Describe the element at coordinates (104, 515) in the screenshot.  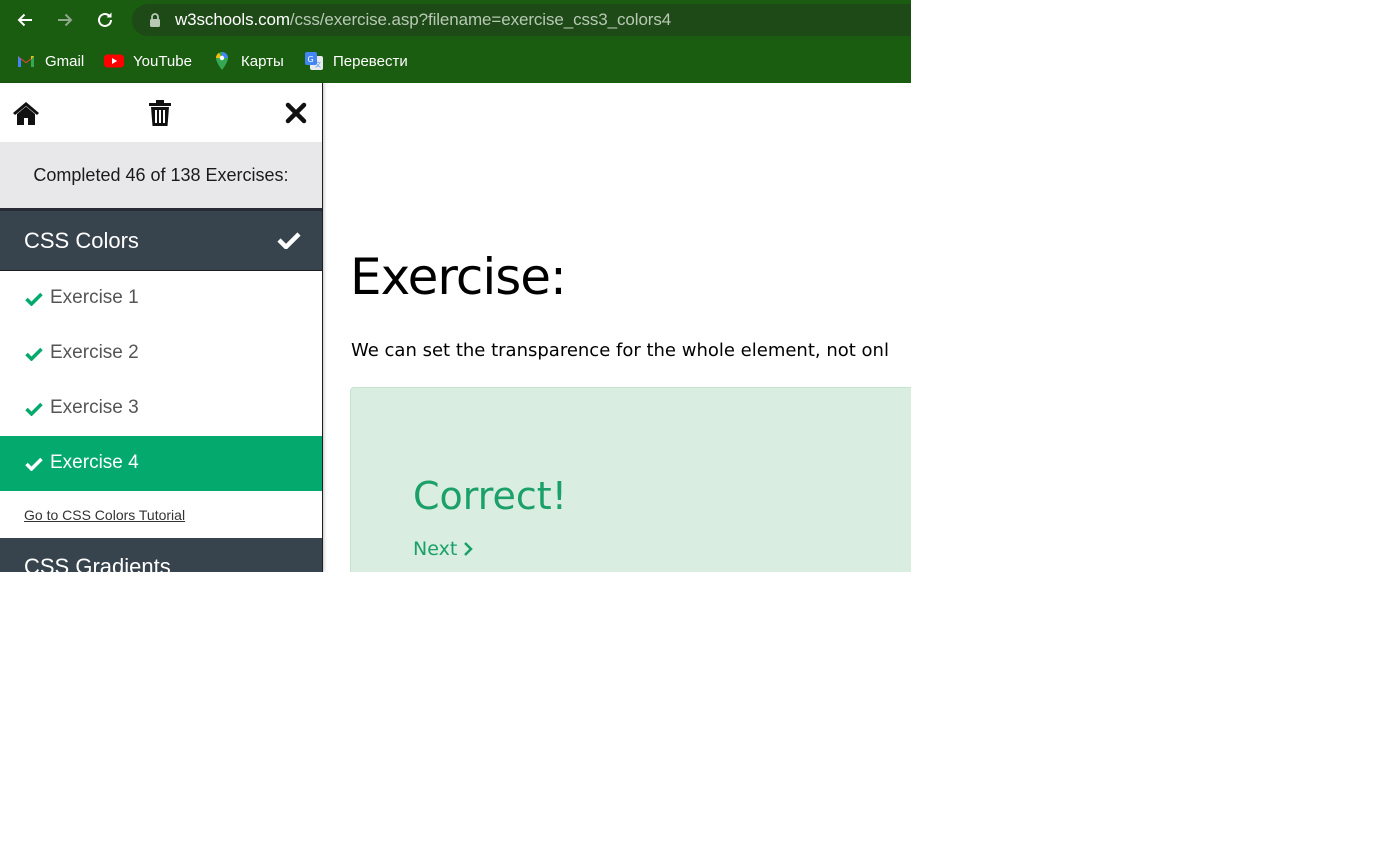
I see `tutorial-link: Go to CSS Colors Tutorial` at that location.